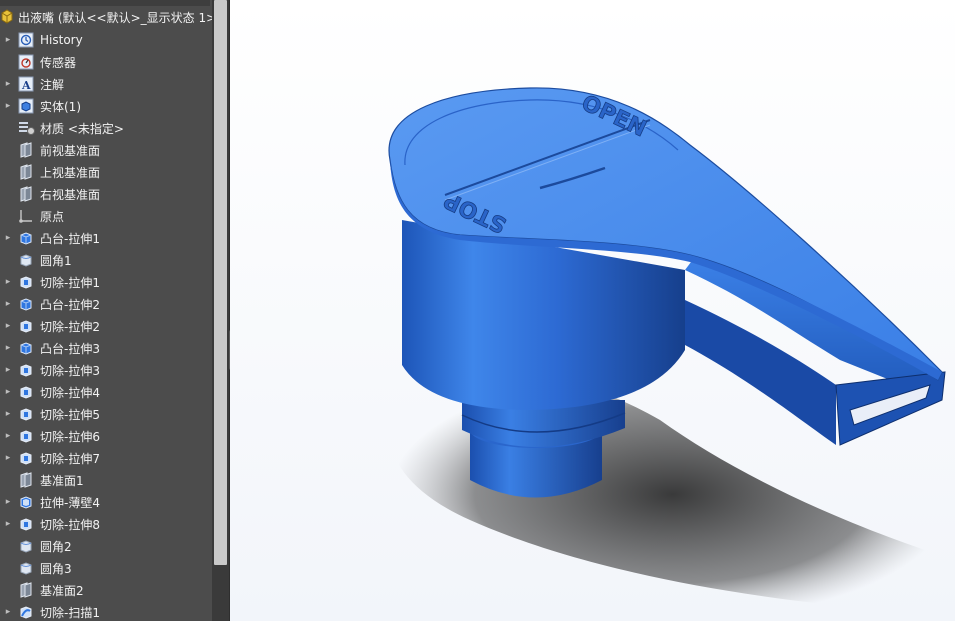 The image size is (955, 621). I want to click on material-icon, so click(27, 128).